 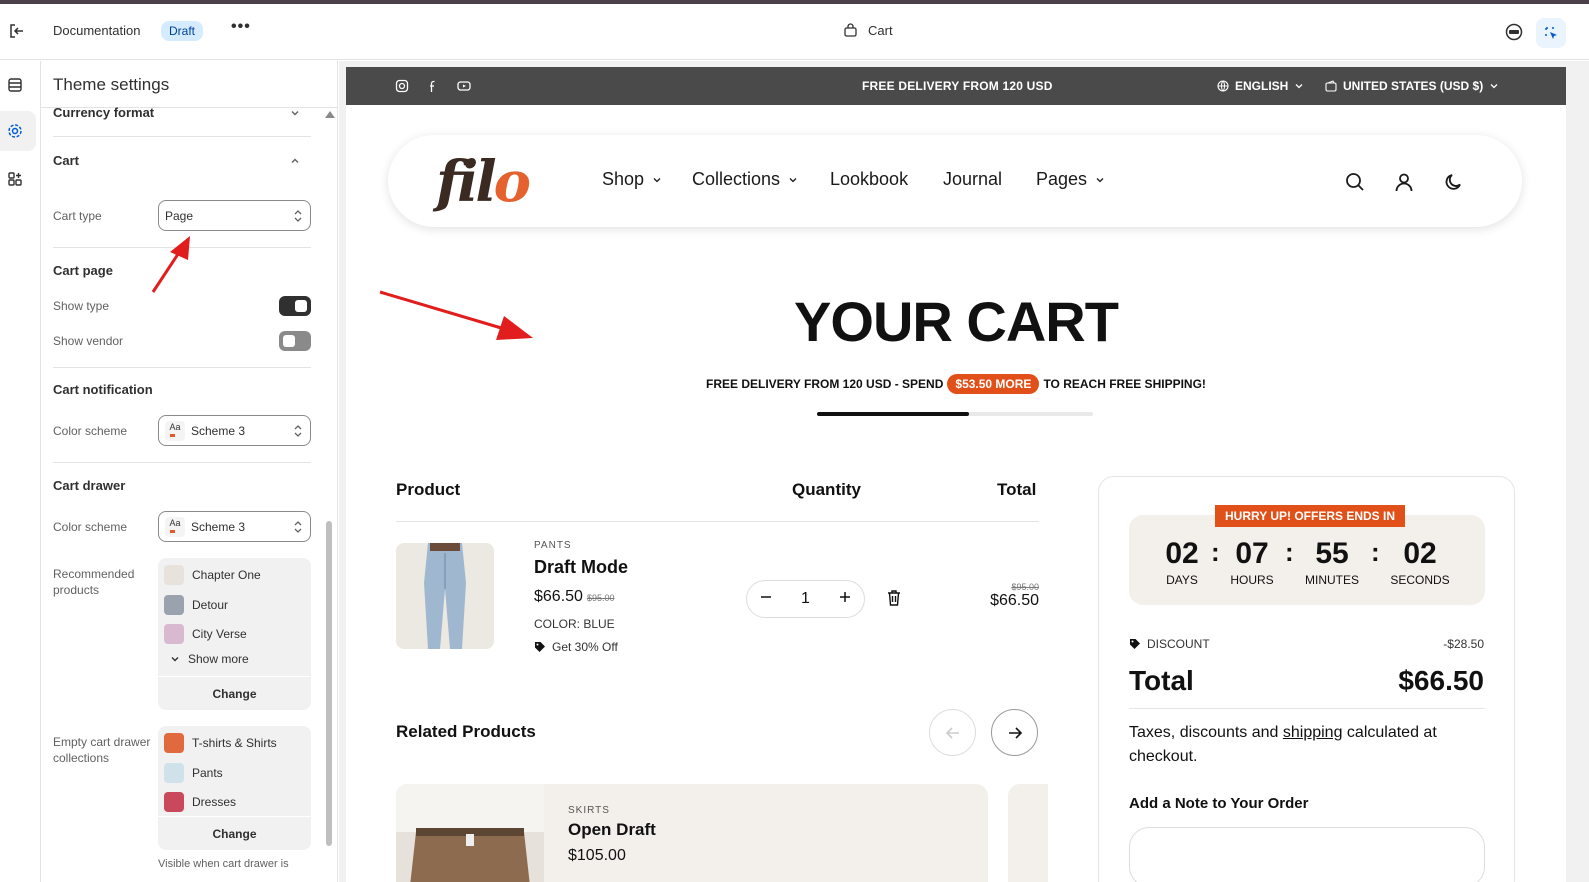 I want to click on drawer-color-scheme-select: Aa Scheme 3, so click(x=234, y=526).